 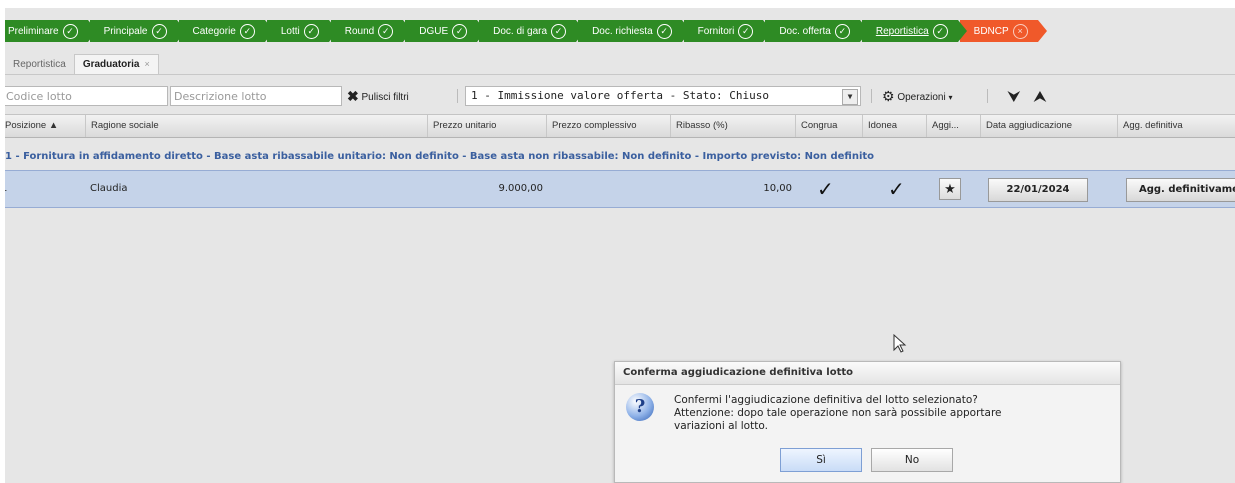 I want to click on pulisci-filtri-label: Pulisci filtri, so click(x=385, y=97).